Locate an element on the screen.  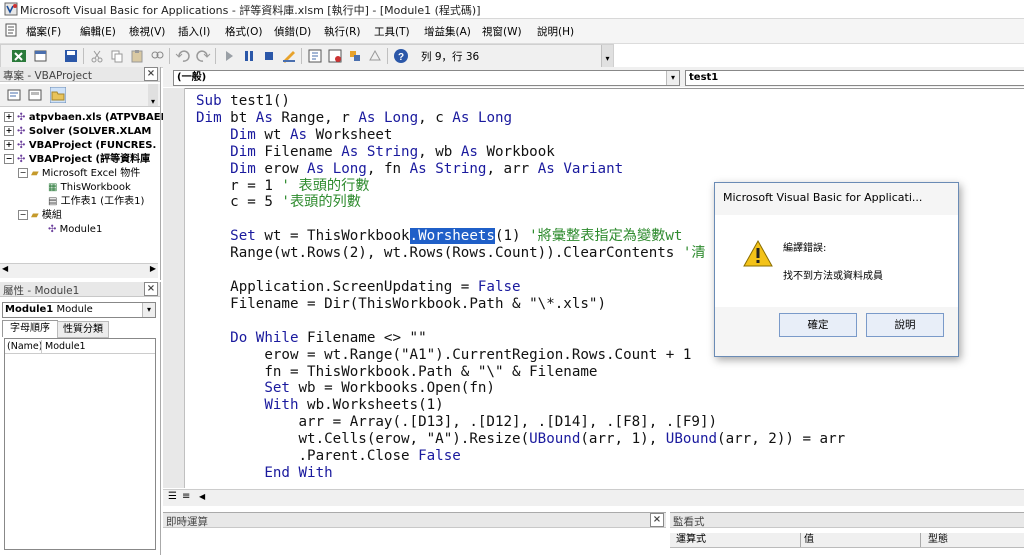
redo-icon is located at coordinates (203, 56).